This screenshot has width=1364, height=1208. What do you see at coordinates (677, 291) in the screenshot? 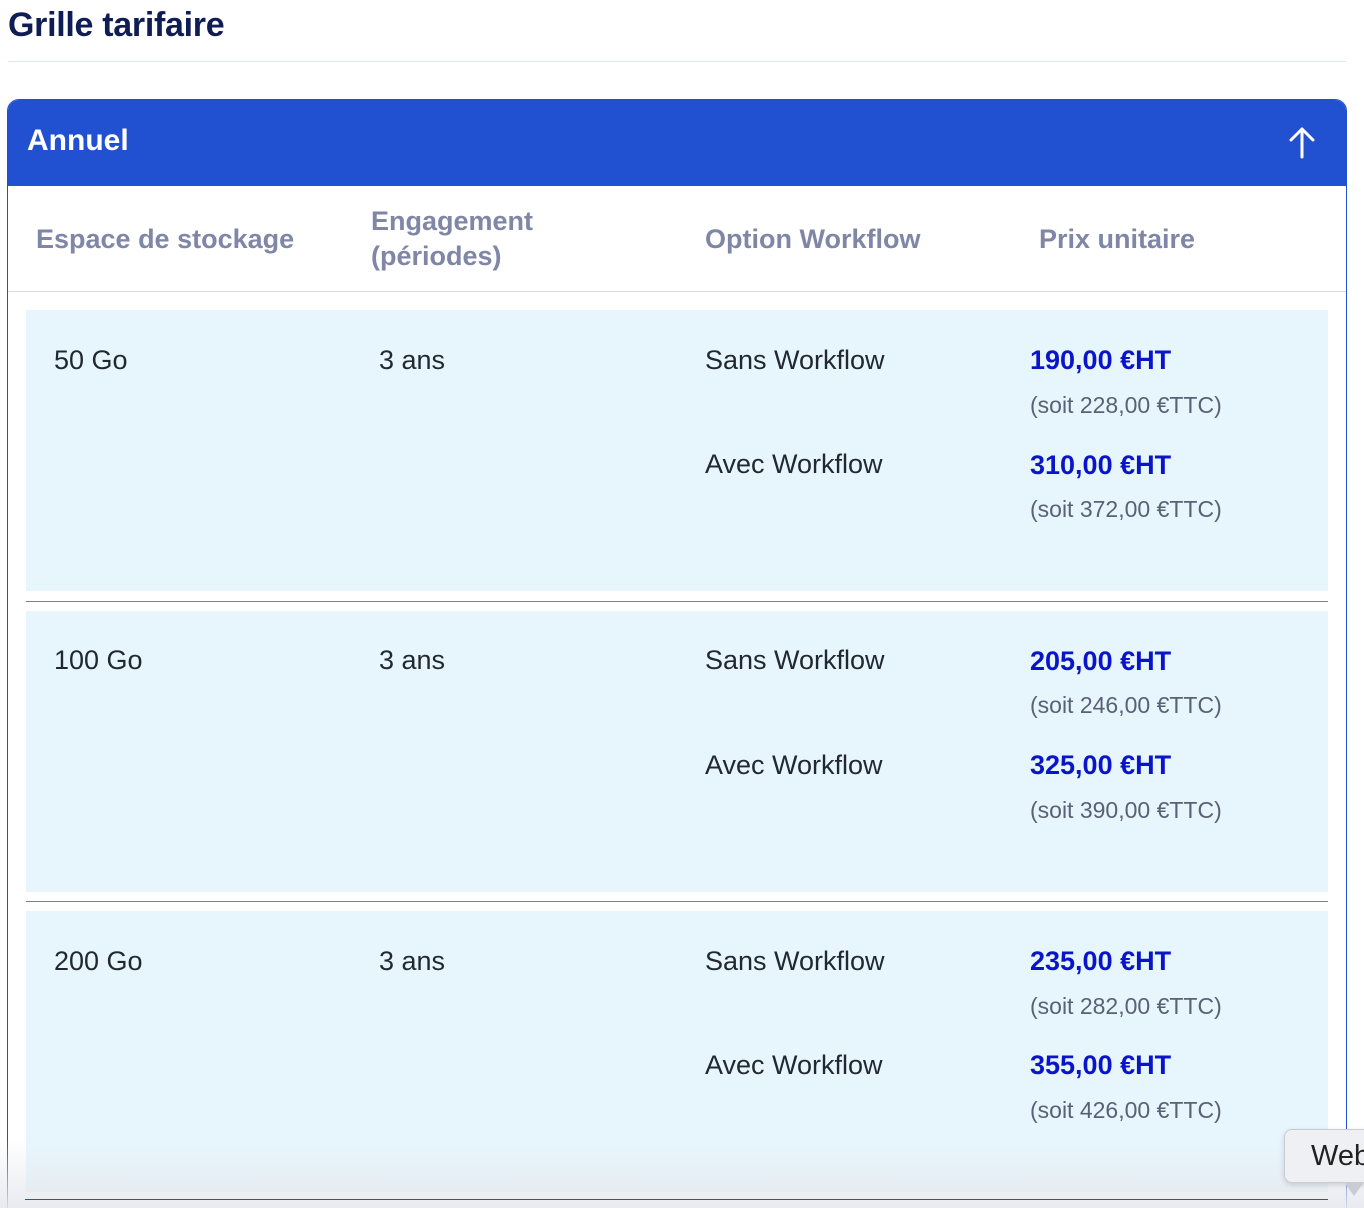
I see `header-divider` at bounding box center [677, 291].